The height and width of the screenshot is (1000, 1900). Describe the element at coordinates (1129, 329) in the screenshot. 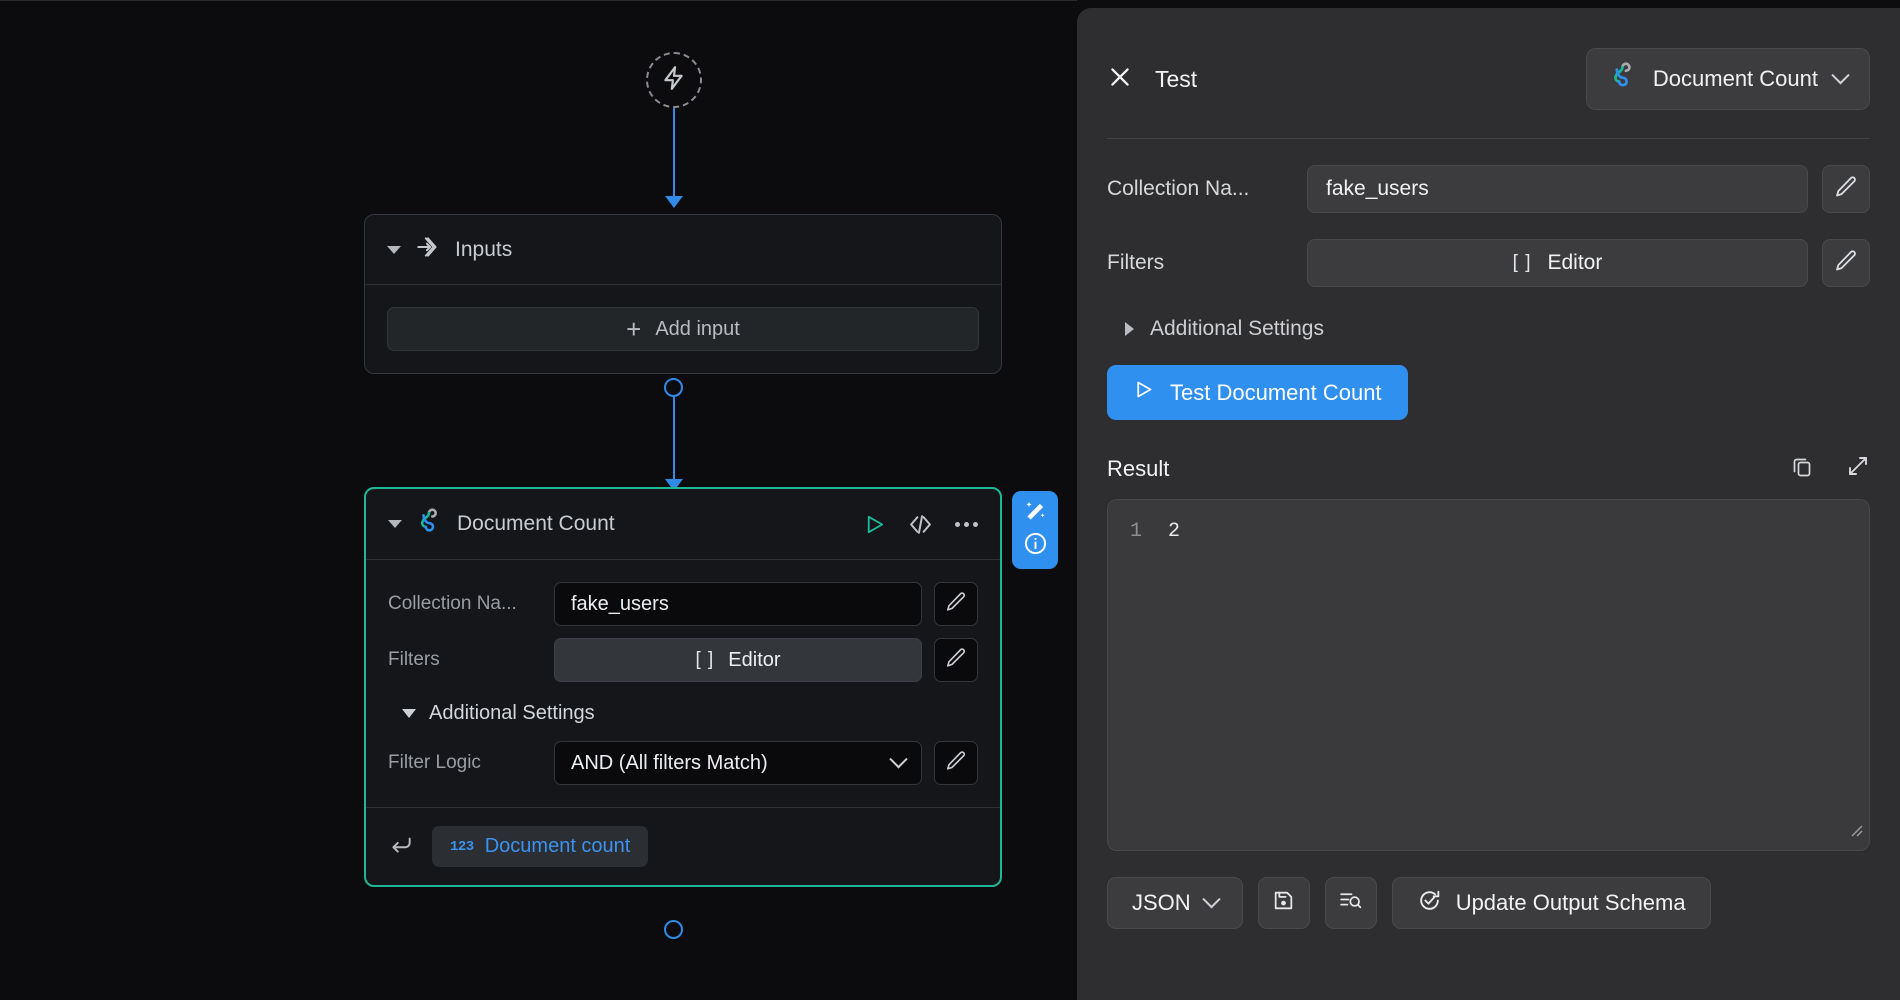

I see `triangle-right-icon` at that location.